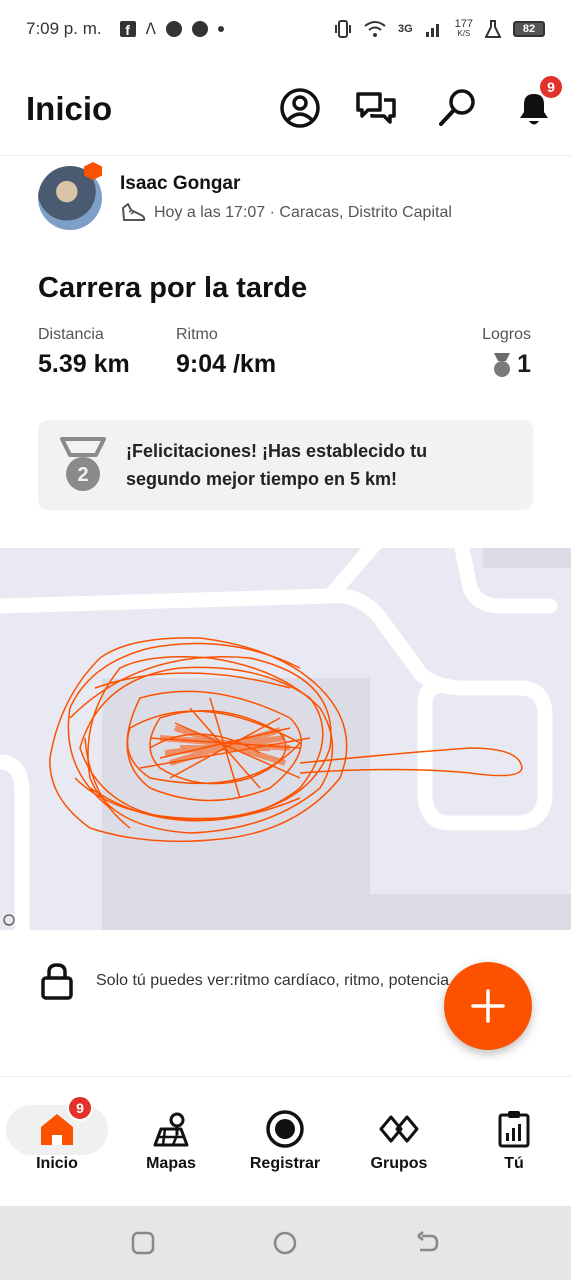  What do you see at coordinates (64, 28) in the screenshot?
I see `status-time: 7:09 p. m.` at bounding box center [64, 28].